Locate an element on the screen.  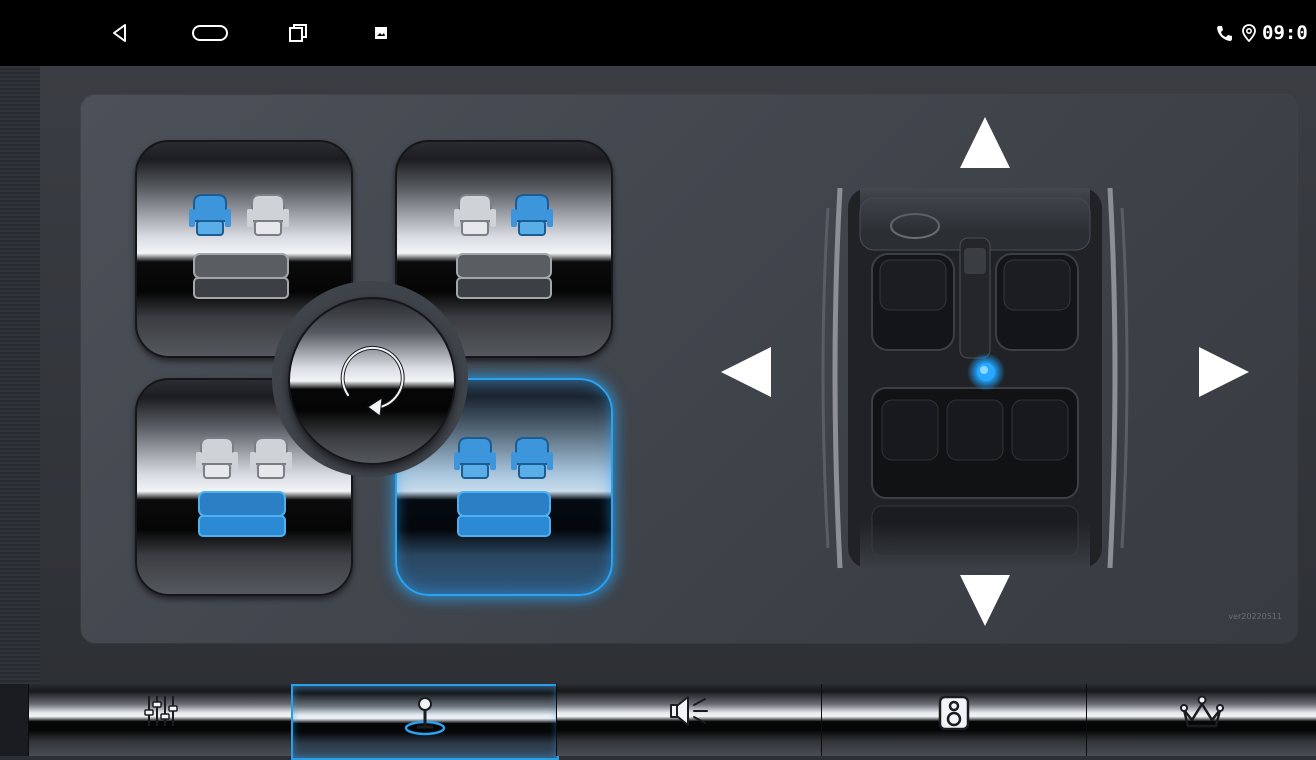
tab-balance is located at coordinates (425, 722).